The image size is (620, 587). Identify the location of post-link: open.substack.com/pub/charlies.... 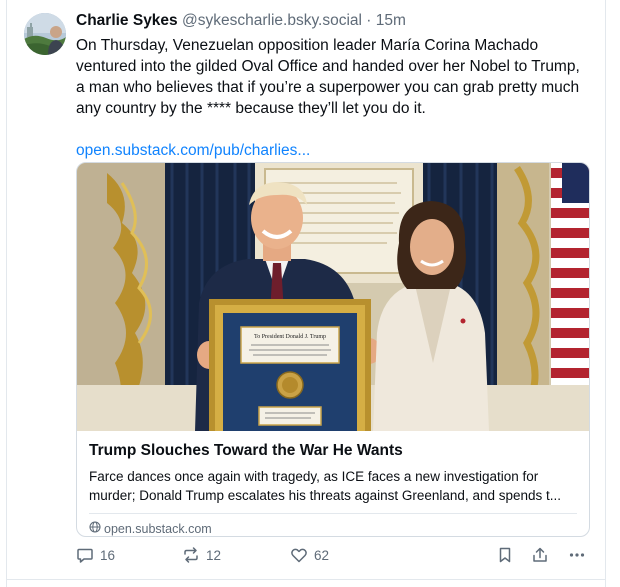
(333, 150).